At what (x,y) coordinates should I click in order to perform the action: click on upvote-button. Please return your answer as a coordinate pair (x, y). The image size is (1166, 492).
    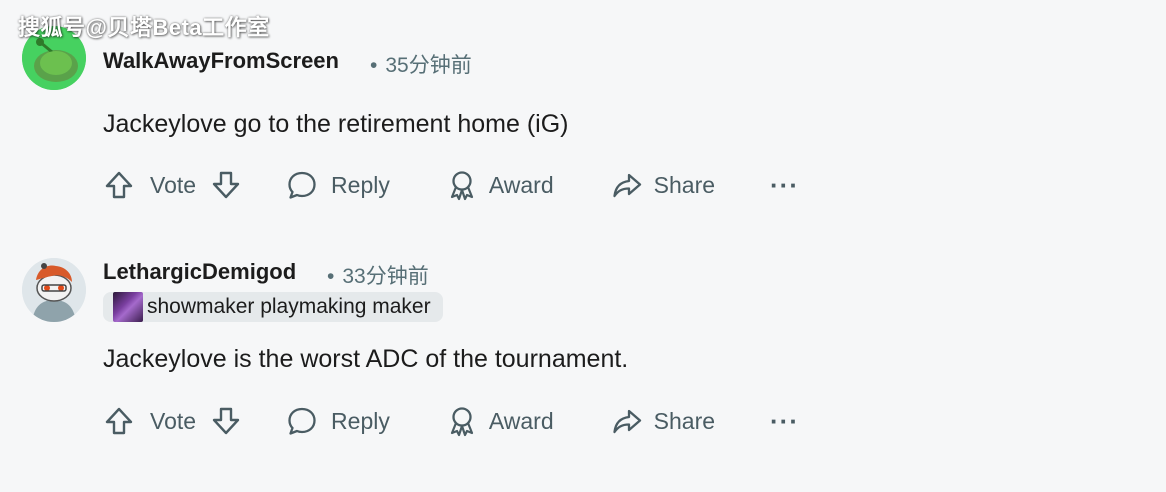
    Looking at the image, I should click on (119, 421).